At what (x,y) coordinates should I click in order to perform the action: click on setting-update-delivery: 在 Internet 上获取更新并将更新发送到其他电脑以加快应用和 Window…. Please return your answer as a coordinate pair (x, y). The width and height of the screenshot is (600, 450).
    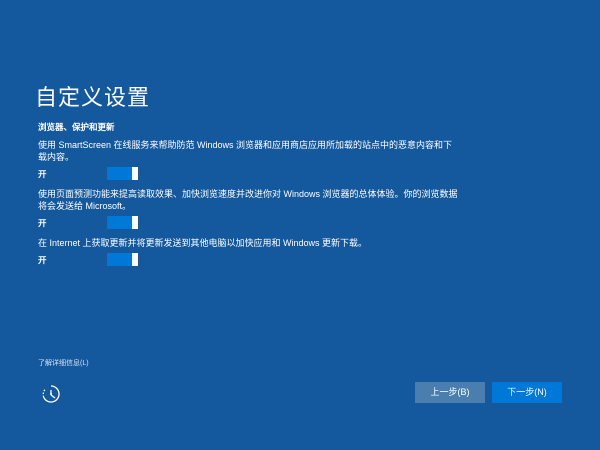
    Looking at the image, I should click on (248, 252).